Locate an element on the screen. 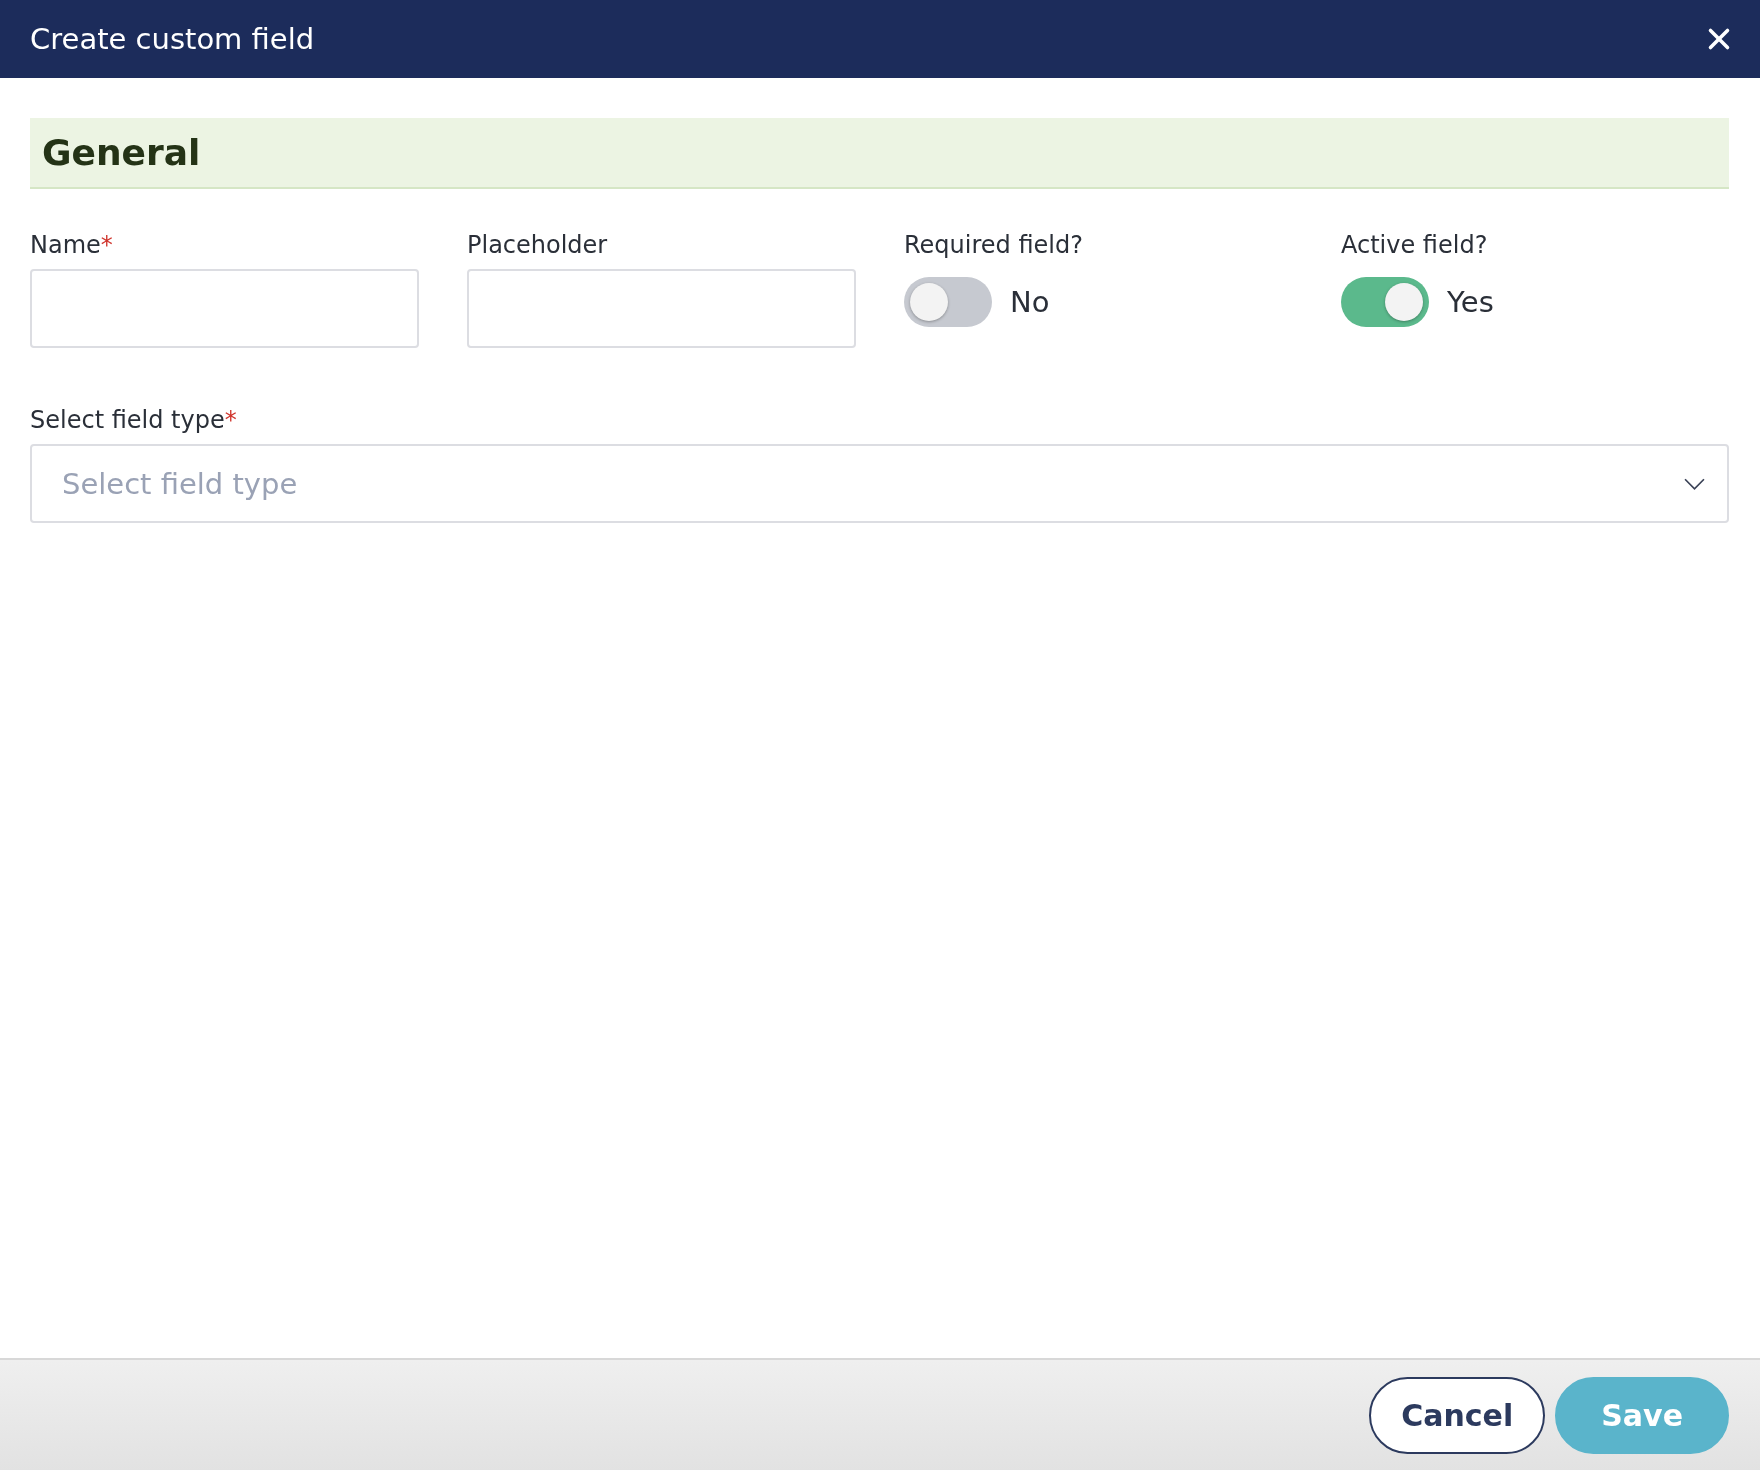 The image size is (1760, 1470). section-title: General is located at coordinates (121, 152).